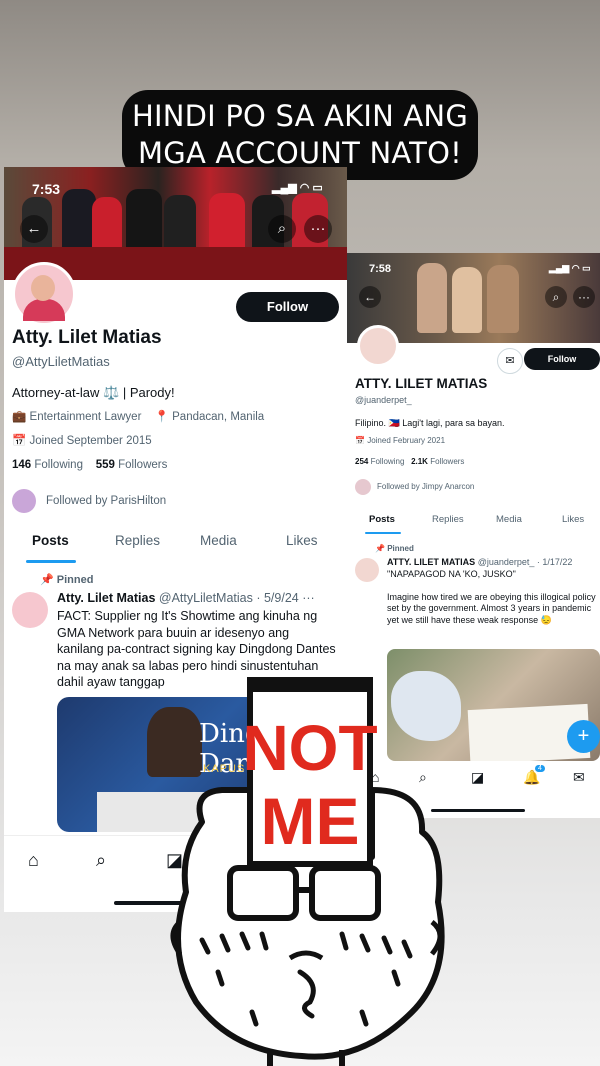  I want to click on compose-icon: ◪, so click(477, 777).